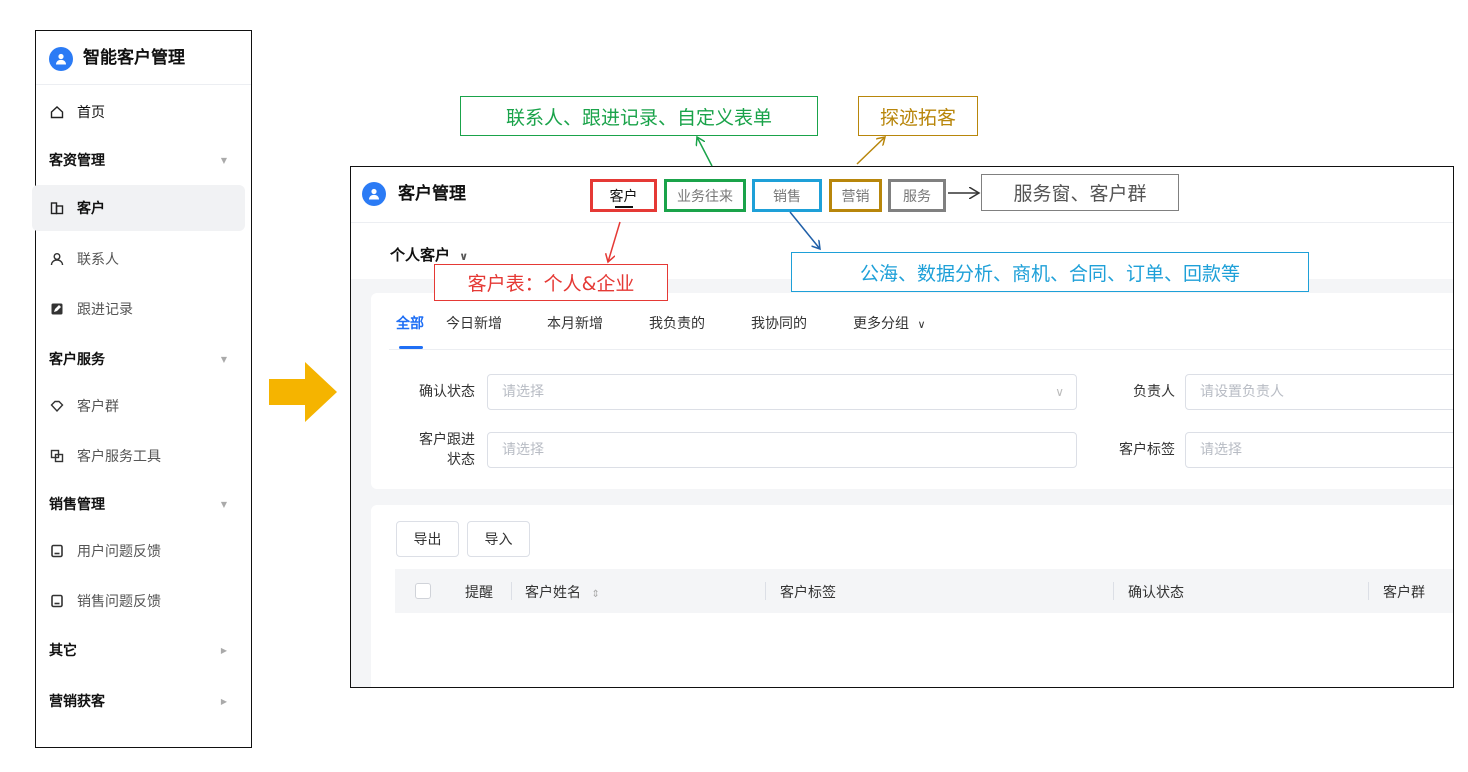  I want to click on label-line: 状态, so click(461, 460).